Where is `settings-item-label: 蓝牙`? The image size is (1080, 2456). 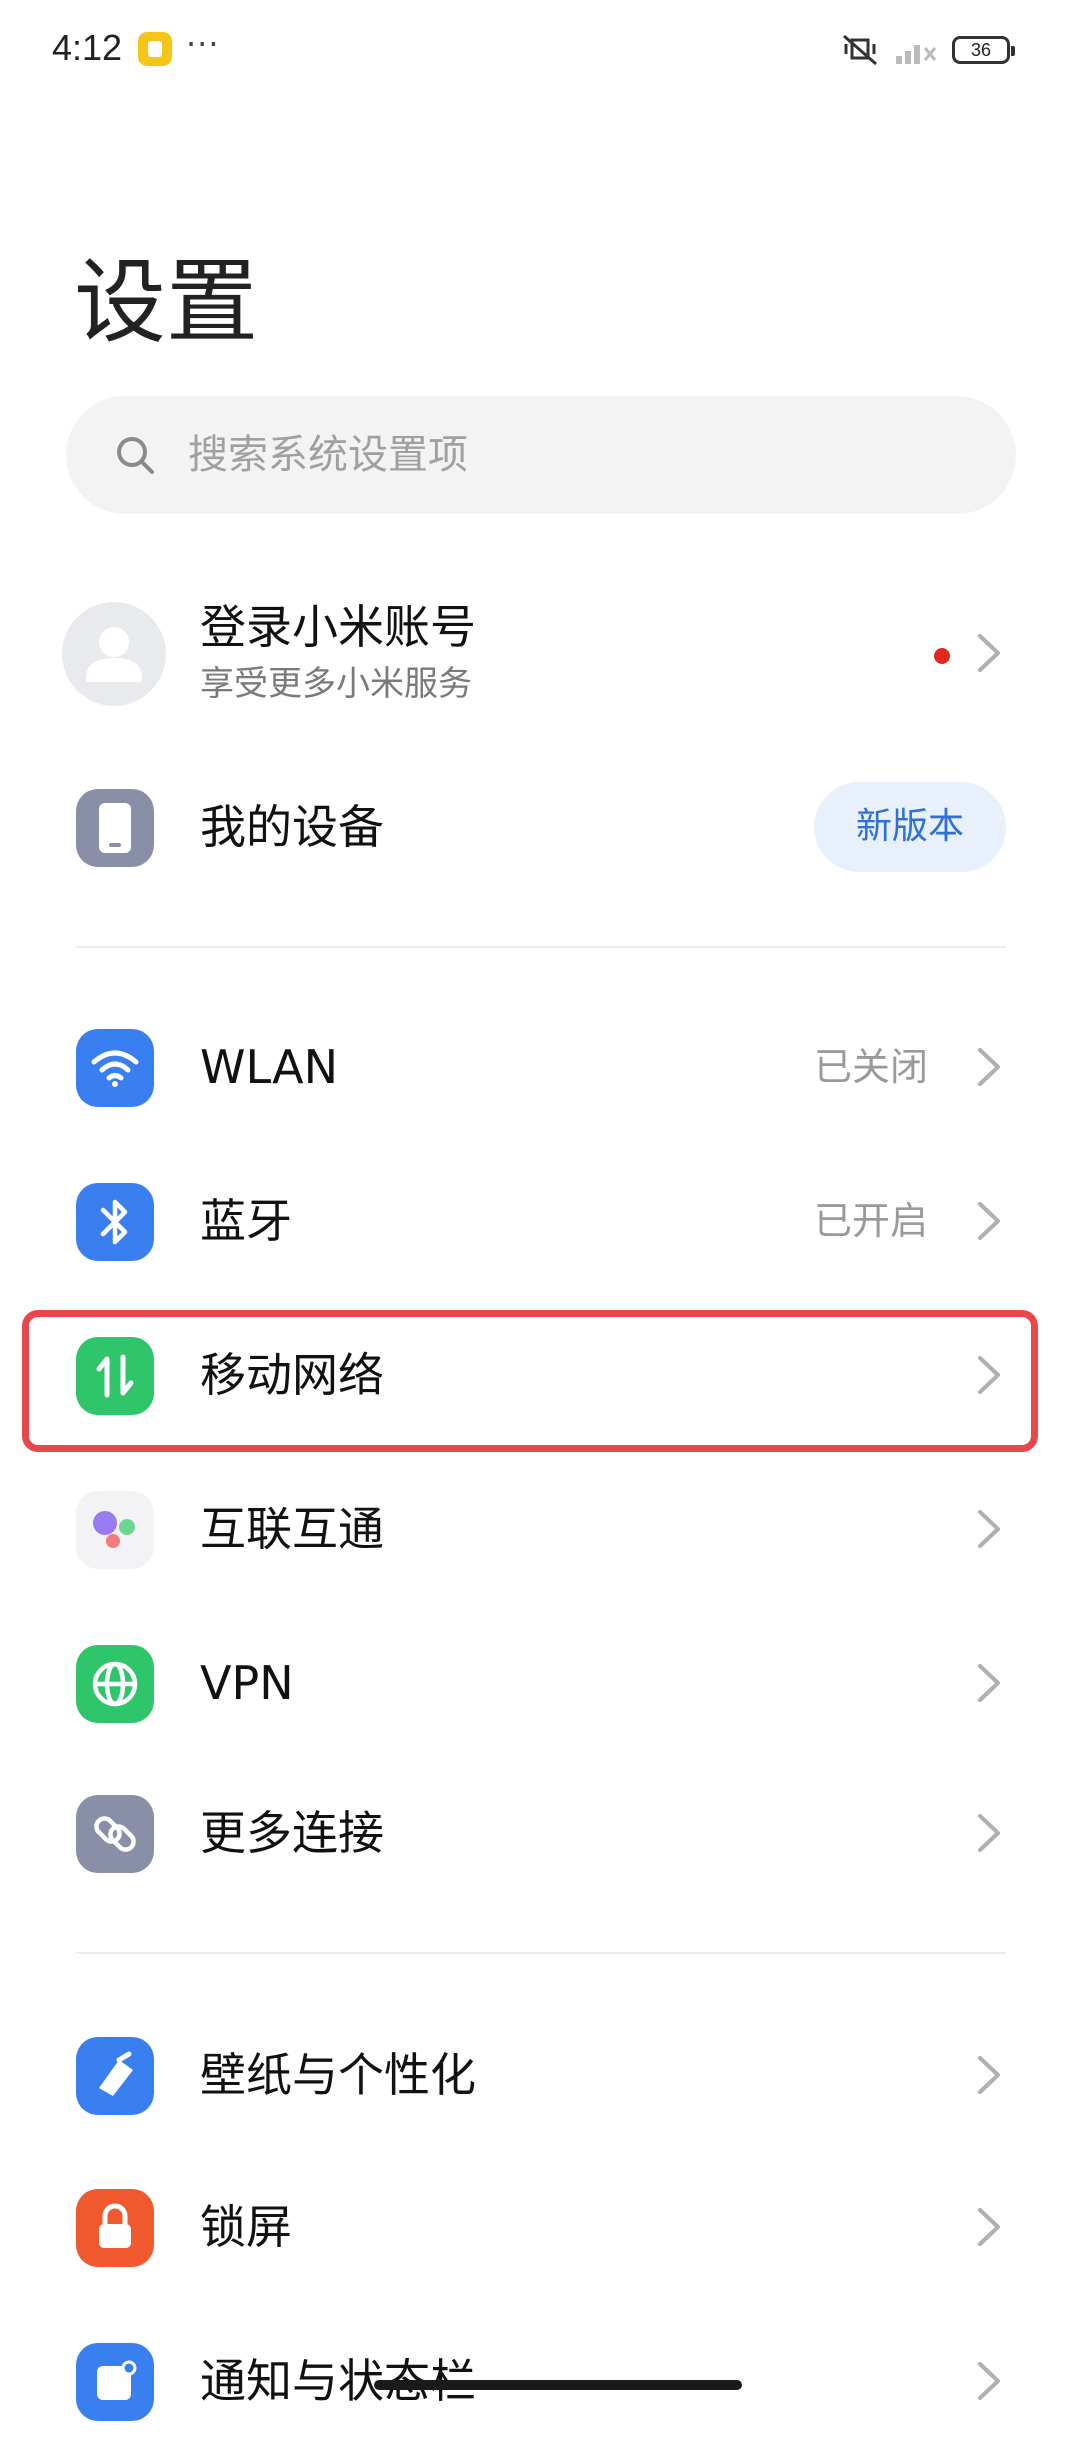
settings-item-label: 蓝牙 is located at coordinates (246, 1221).